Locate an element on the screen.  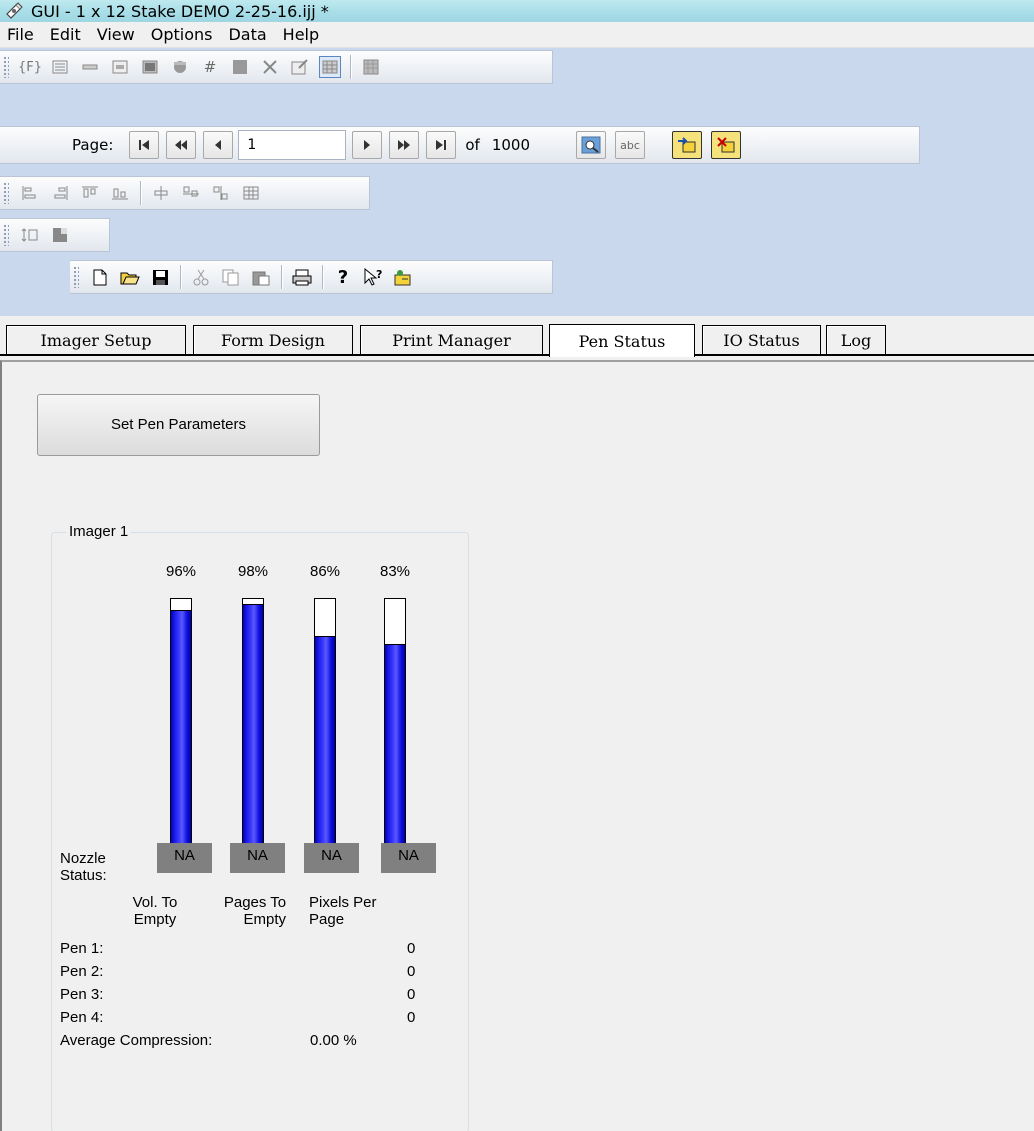
table-icon is located at coordinates (371, 67).